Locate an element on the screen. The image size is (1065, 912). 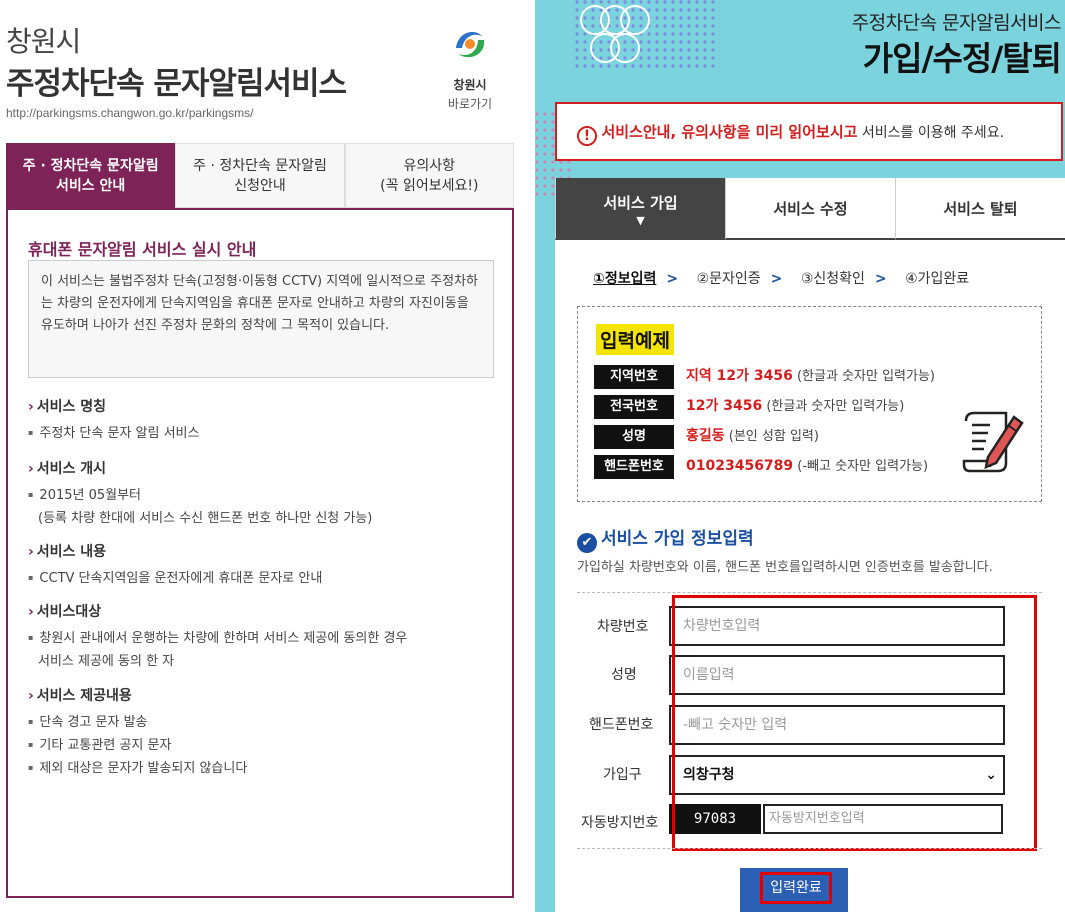
example-value: 01023456789 is located at coordinates (740, 466).